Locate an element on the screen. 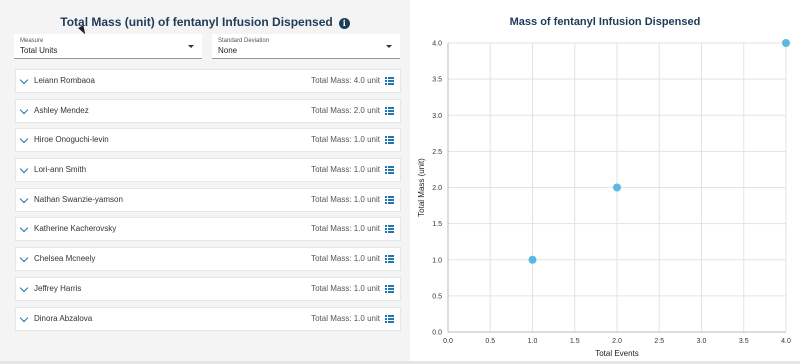 The image size is (800, 364). patient-name: Nathan Swanzie-yamson is located at coordinates (78, 199).